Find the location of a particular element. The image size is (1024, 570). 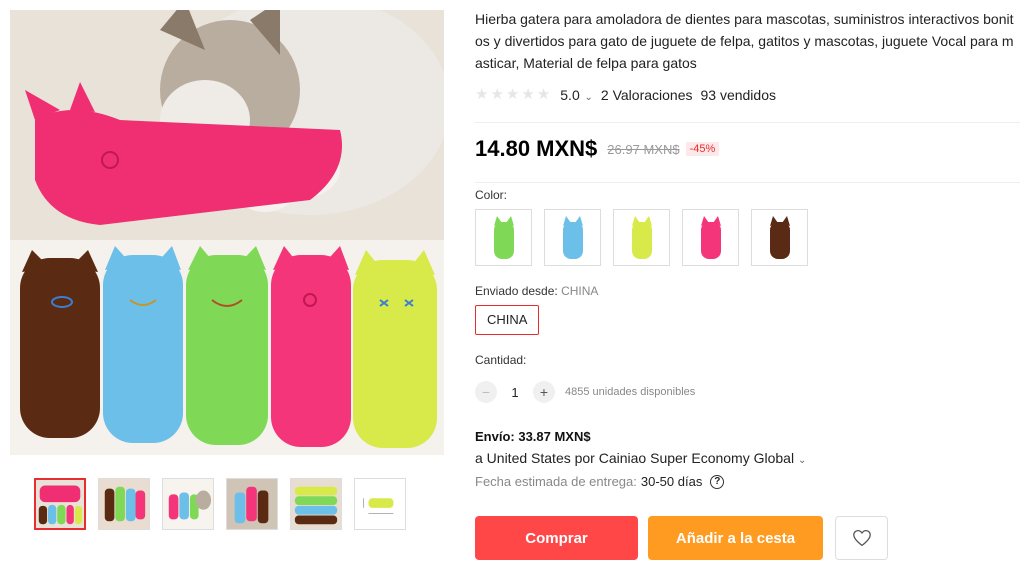

quantity-stepper: − 1 + 4855 unidades disponibles is located at coordinates (585, 392).